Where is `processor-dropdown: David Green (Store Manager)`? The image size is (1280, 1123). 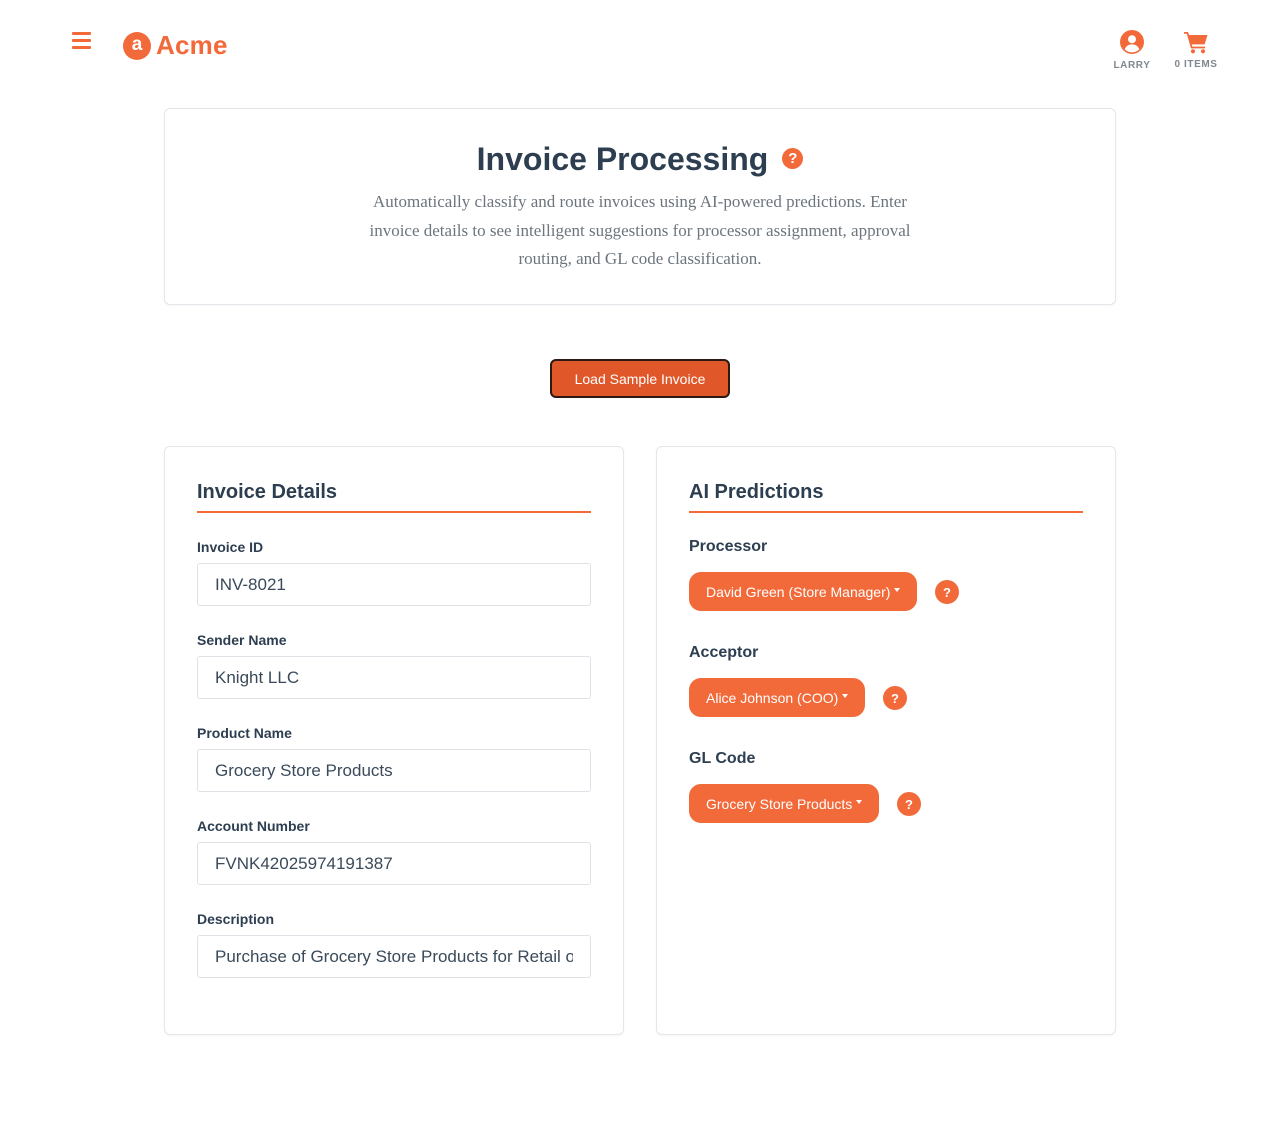 processor-dropdown: David Green (Store Manager) is located at coordinates (803, 591).